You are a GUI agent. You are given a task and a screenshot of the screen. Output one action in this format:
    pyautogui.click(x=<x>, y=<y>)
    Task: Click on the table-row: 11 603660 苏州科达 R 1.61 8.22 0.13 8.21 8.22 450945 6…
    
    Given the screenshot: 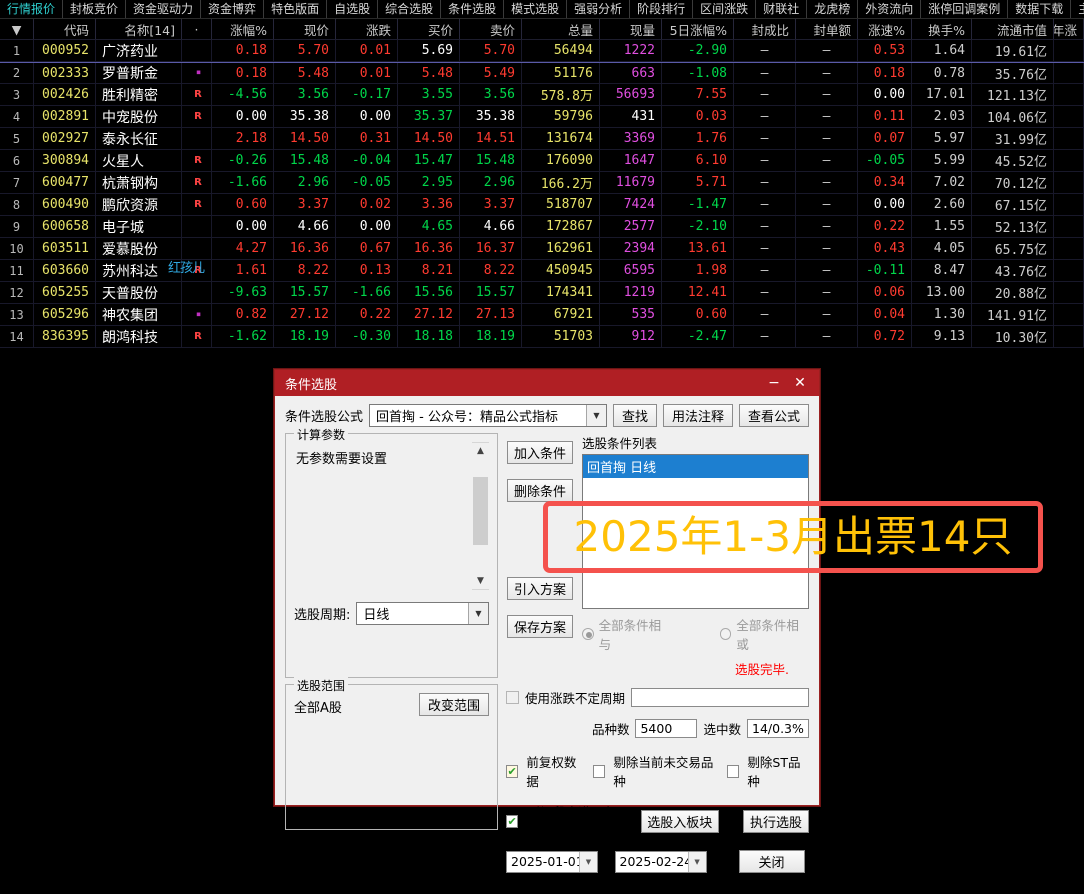 What is the action you would take?
    pyautogui.click(x=542, y=271)
    